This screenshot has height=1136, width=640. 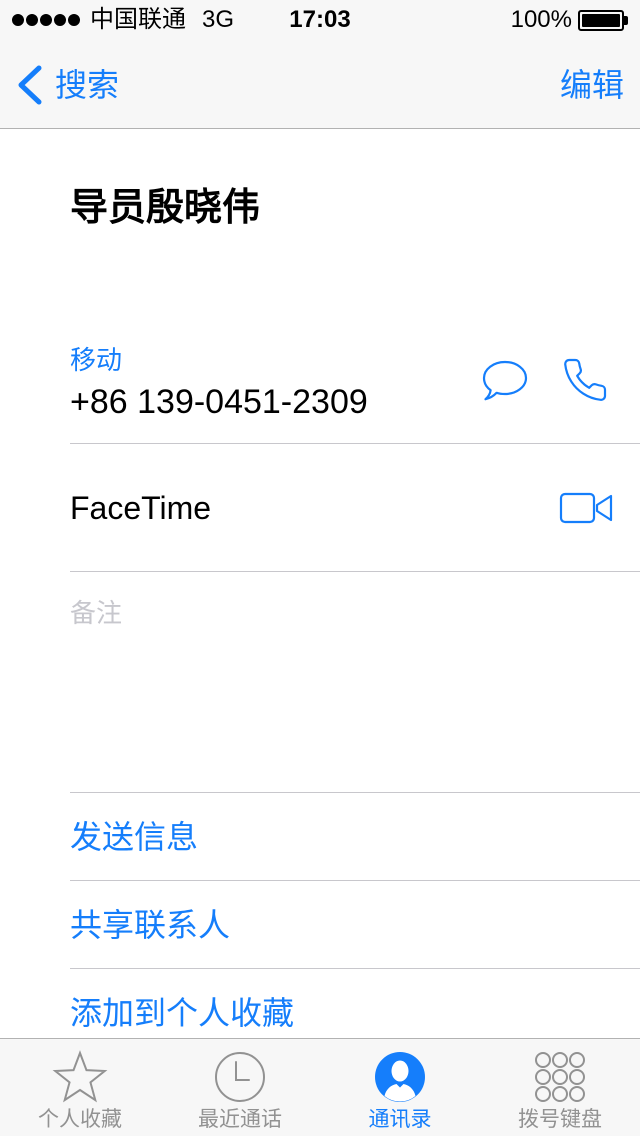 What do you see at coordinates (138, 19) in the screenshot?
I see `carrier-name: 中国联通` at bounding box center [138, 19].